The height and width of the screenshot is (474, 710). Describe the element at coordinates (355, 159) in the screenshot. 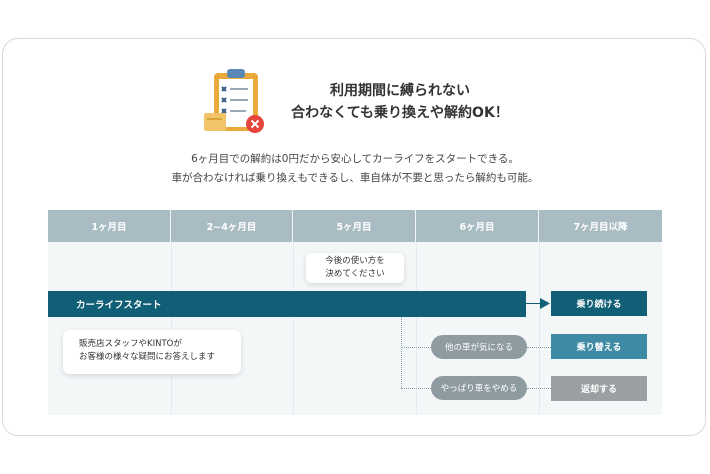

I see `description-line-1: 6ヶ月目での解約は0円だから安心してカーライフをスタートできる。` at that location.